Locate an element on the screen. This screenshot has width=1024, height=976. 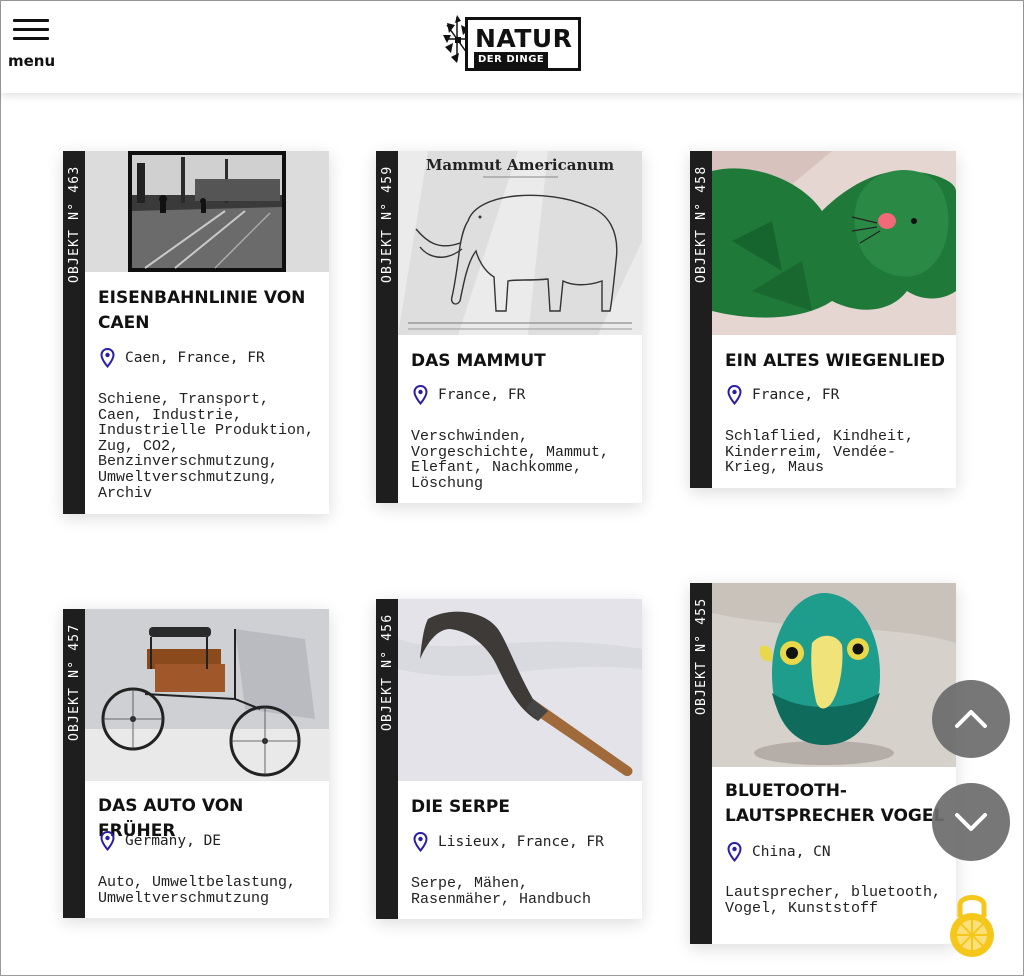
objekt-number-strip: OBJEKT N° 457 is located at coordinates (74, 763).